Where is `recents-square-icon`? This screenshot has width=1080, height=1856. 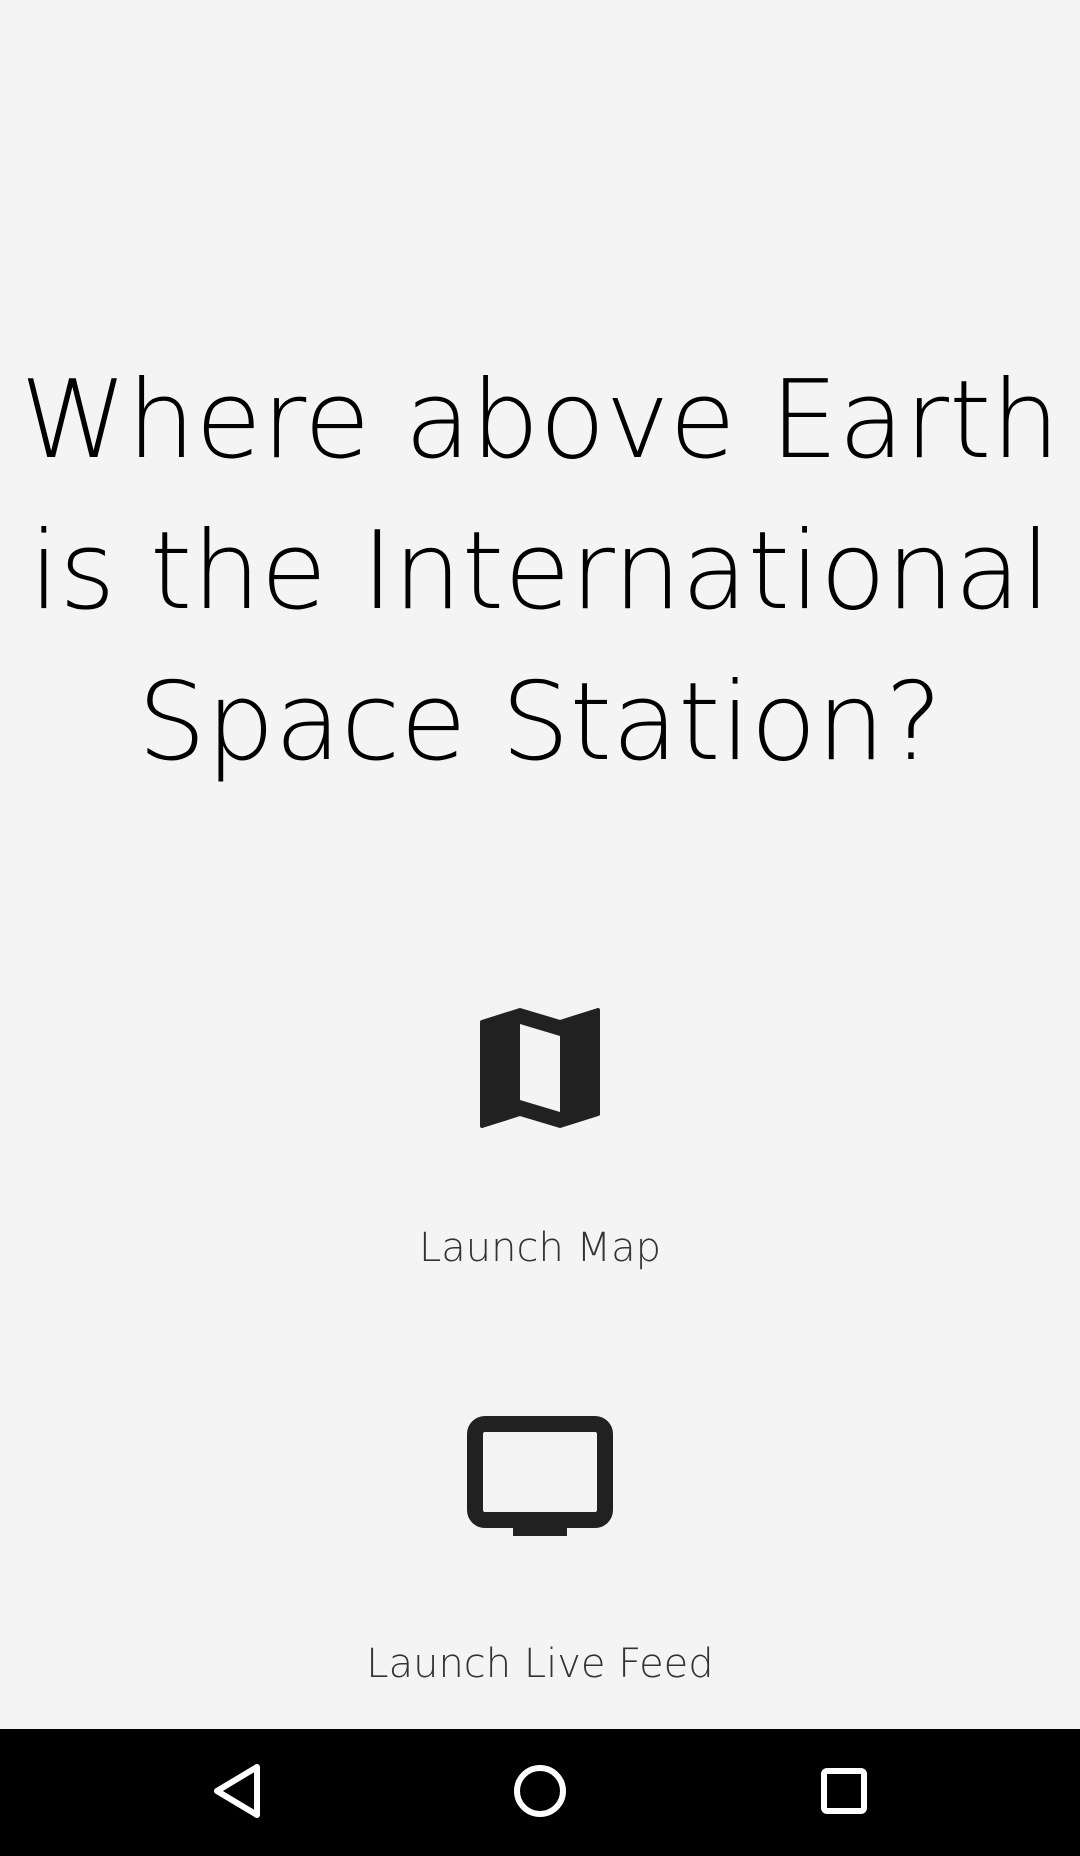 recents-square-icon is located at coordinates (844, 1793).